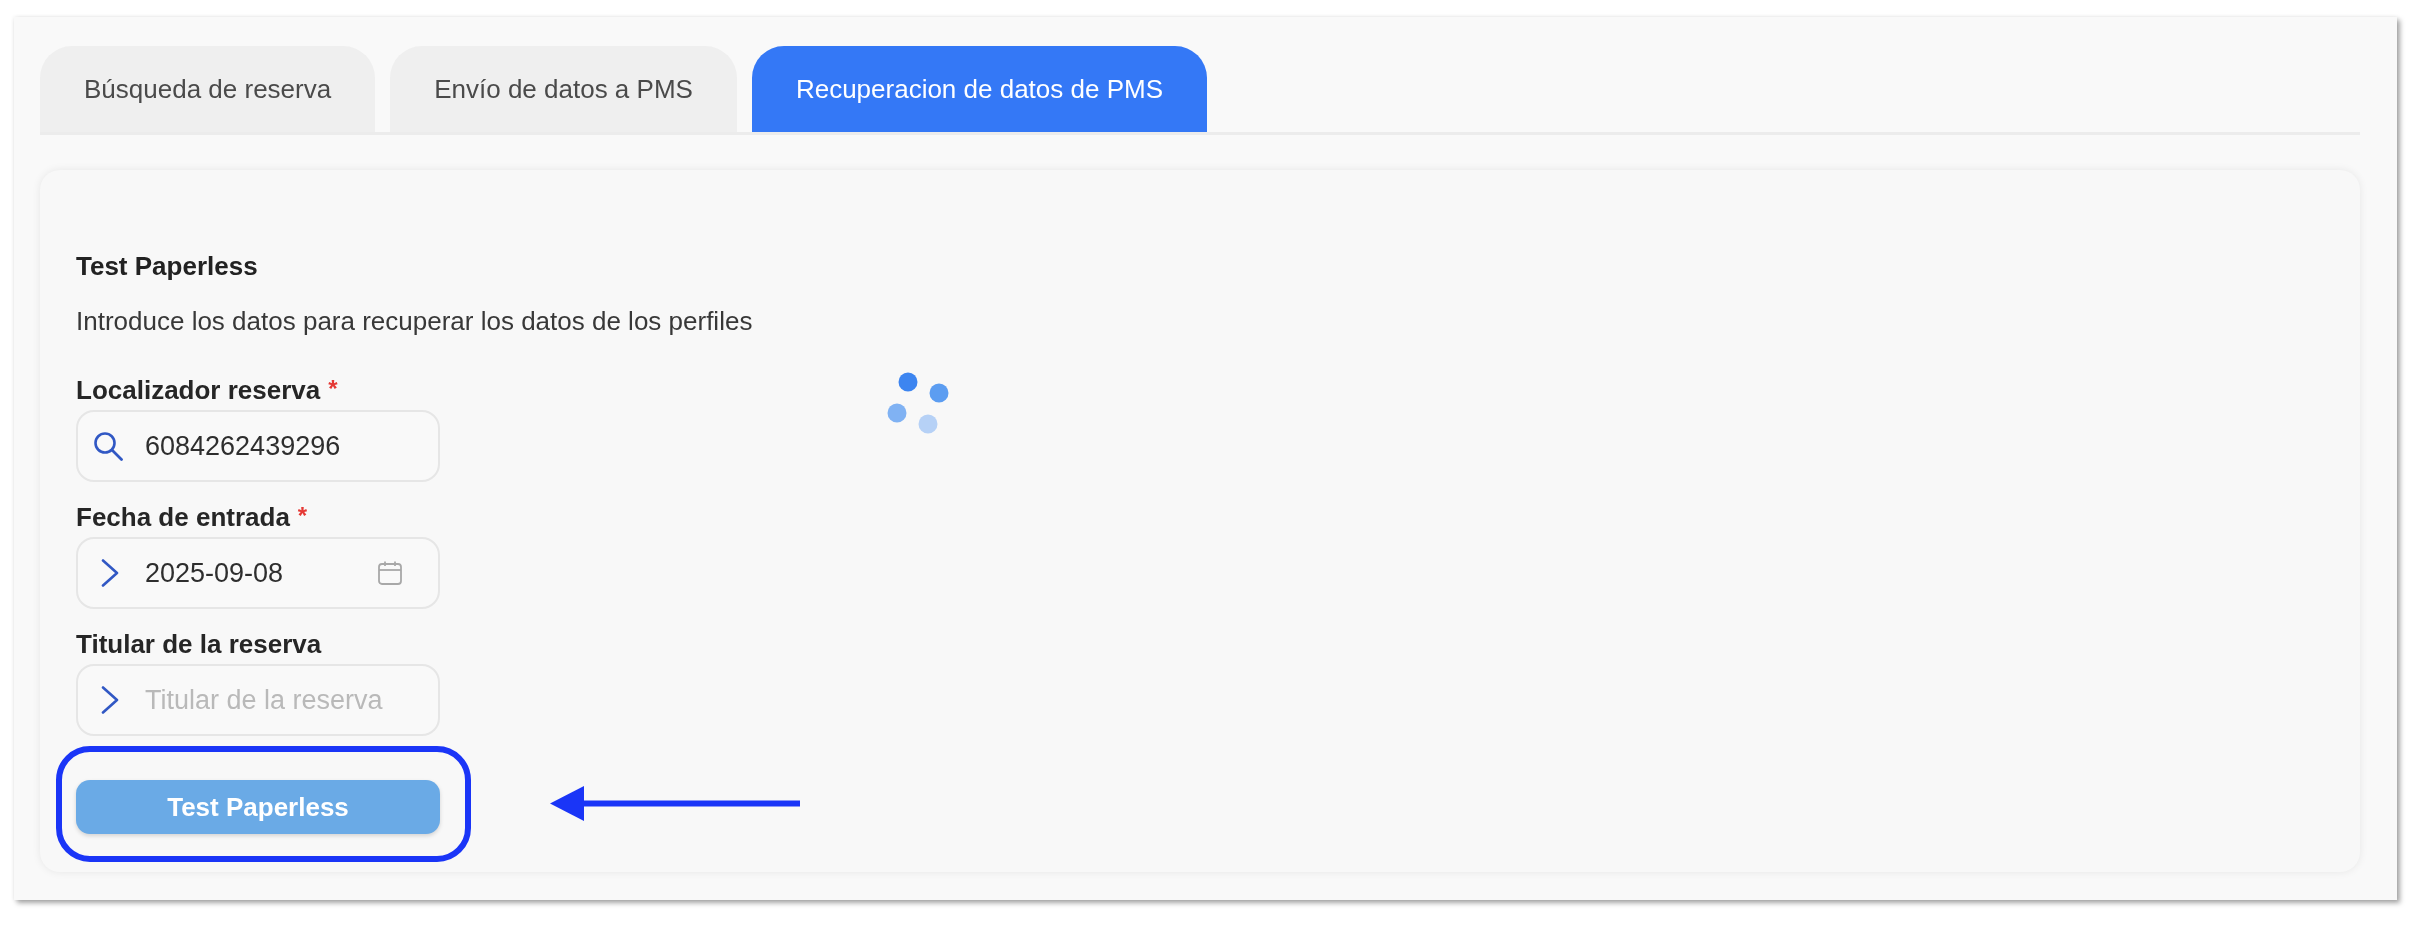 This screenshot has width=2420, height=926. Describe the element at coordinates (199, 644) in the screenshot. I see `field-label: Titular de la reserva` at that location.